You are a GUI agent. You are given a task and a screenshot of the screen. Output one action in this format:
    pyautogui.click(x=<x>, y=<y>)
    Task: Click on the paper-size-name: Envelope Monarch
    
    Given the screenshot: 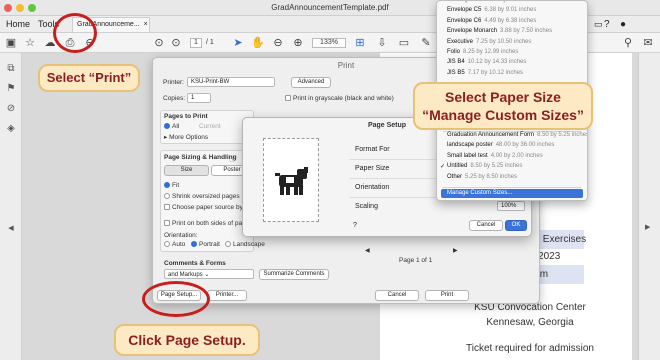 What is the action you would take?
    pyautogui.click(x=472, y=31)
    